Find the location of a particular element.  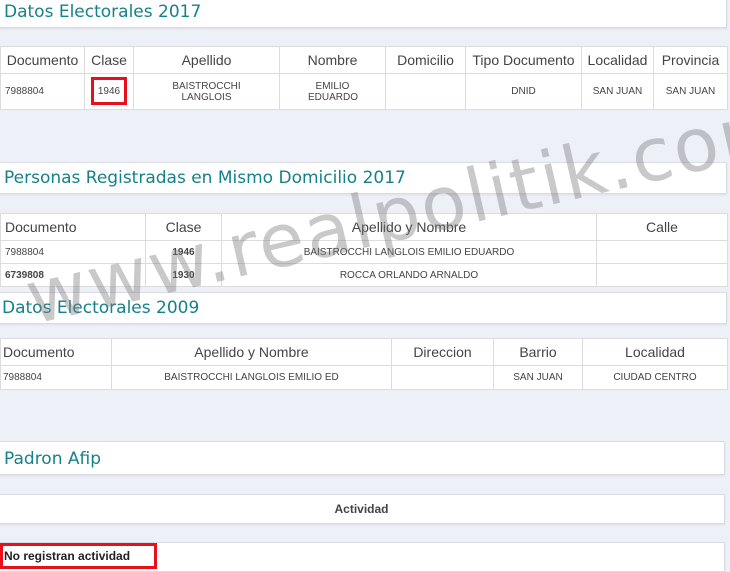

cell-apellido-nombre: ROCCA ORLANDO ARNALDO is located at coordinates (409, 275).